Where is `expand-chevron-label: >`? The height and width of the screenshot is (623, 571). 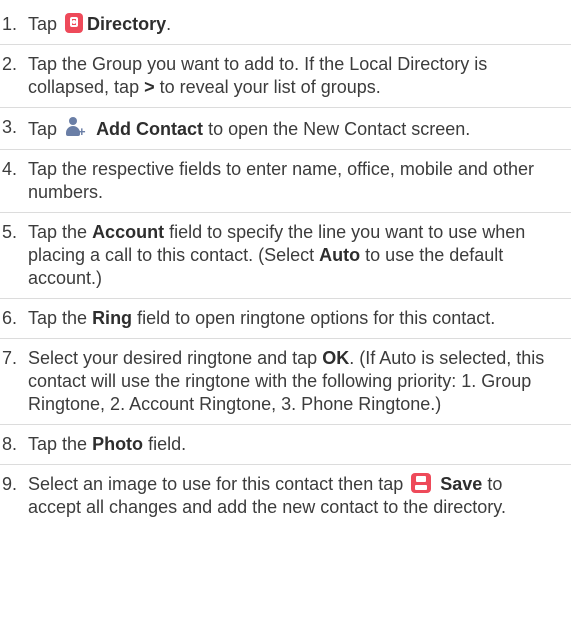 expand-chevron-label: > is located at coordinates (149, 87).